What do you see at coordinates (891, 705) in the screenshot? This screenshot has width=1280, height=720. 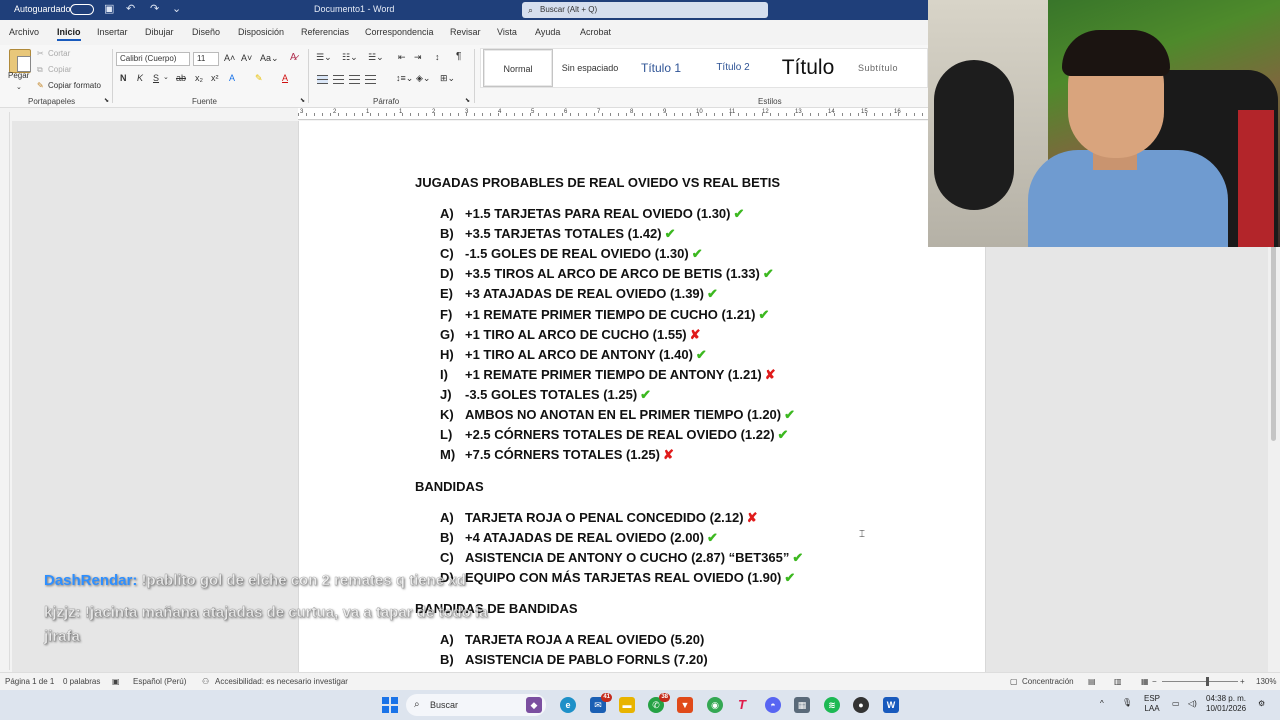 I see `word-icon: W` at bounding box center [891, 705].